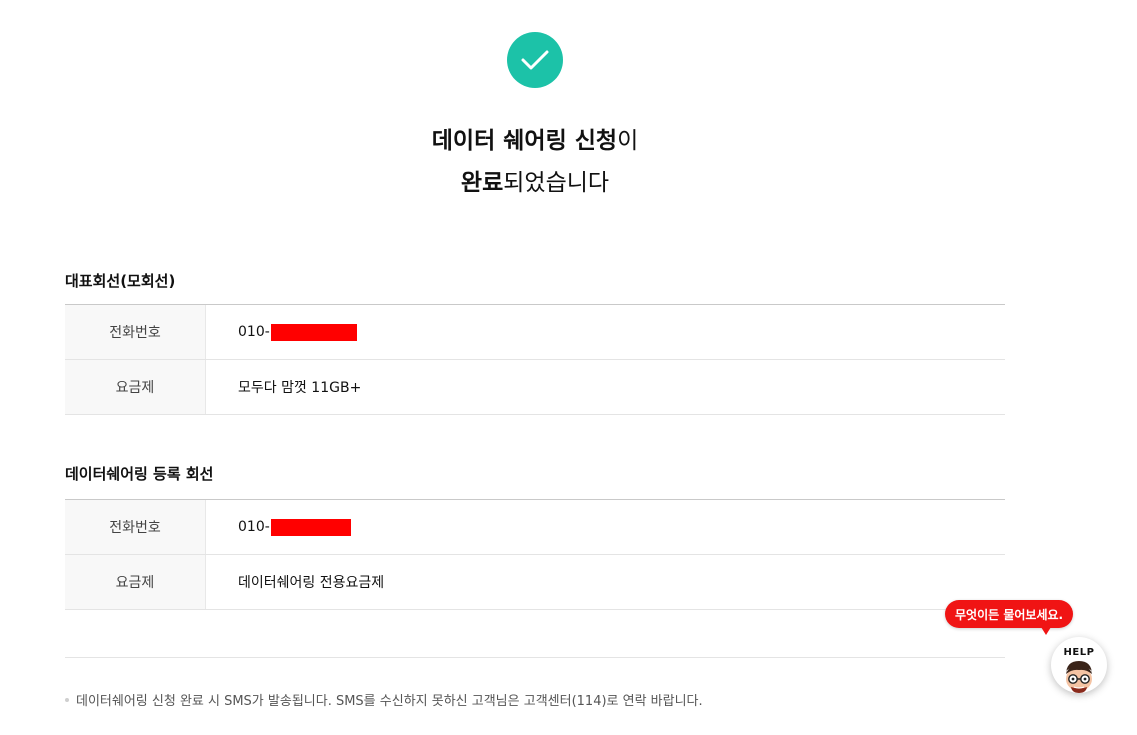 The width and height of the screenshot is (1137, 735). I want to click on check-icon, so click(535, 60).